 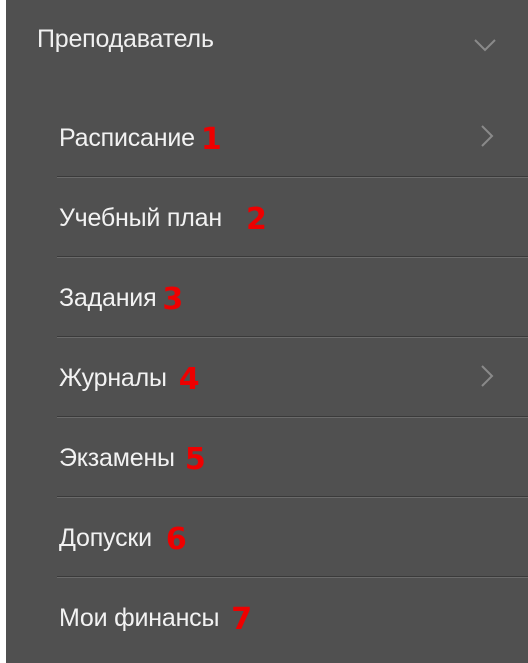 What do you see at coordinates (163, 219) in the screenshot?
I see `menu-item-label: Учебный план 2` at bounding box center [163, 219].